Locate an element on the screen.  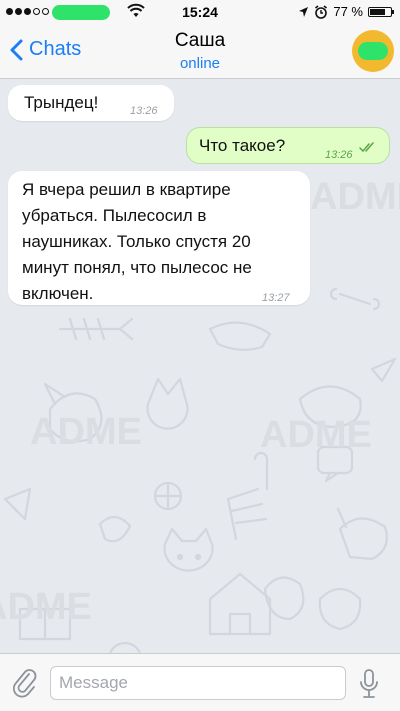
composer-bar is located at coordinates (200, 682).